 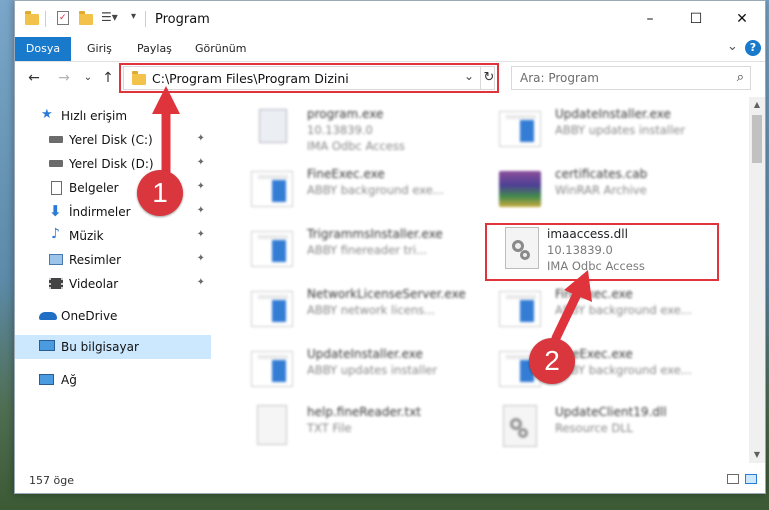 What do you see at coordinates (160, 193) in the screenshot?
I see `step-1-badge: 1` at bounding box center [160, 193].